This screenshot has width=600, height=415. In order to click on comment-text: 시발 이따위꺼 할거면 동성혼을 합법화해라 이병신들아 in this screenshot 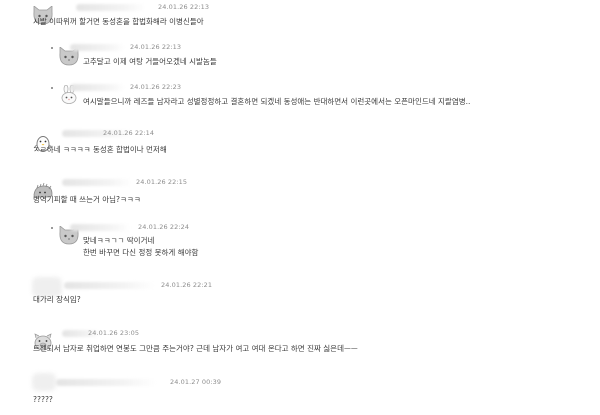, I will do `click(118, 21)`.